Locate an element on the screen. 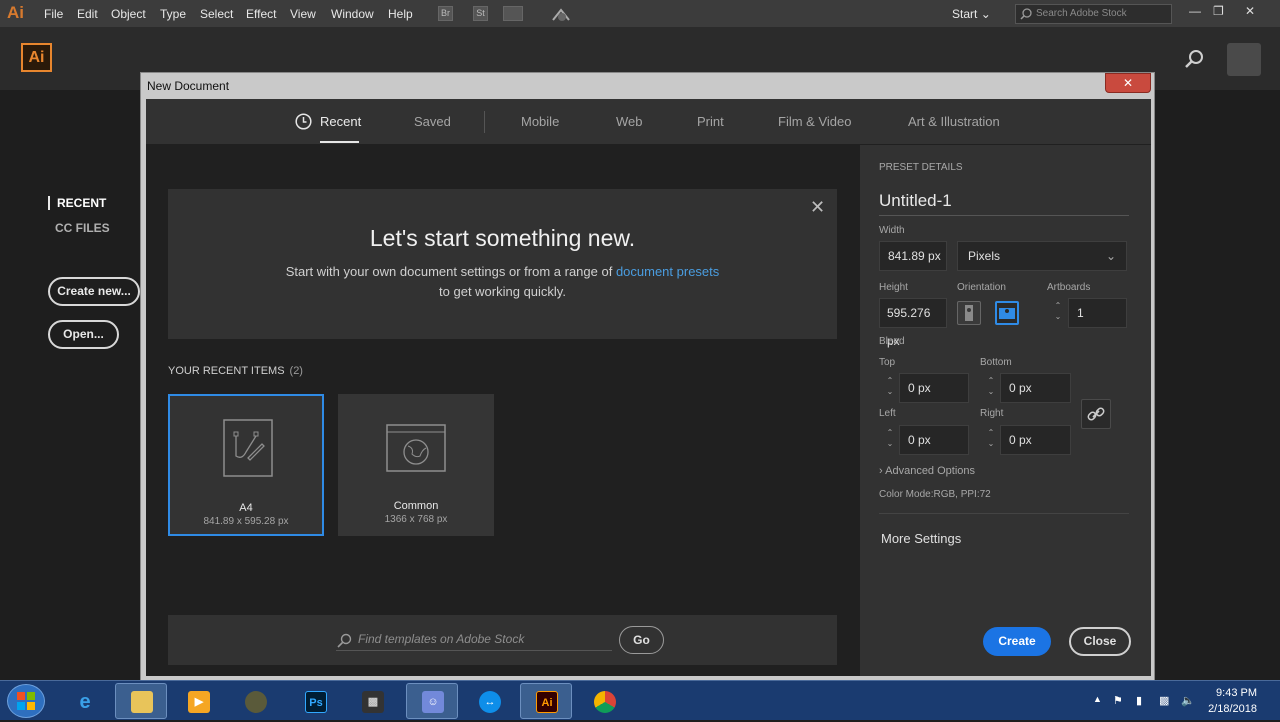 The image size is (1280, 722). nav-recent: RECENT is located at coordinates (77, 203).